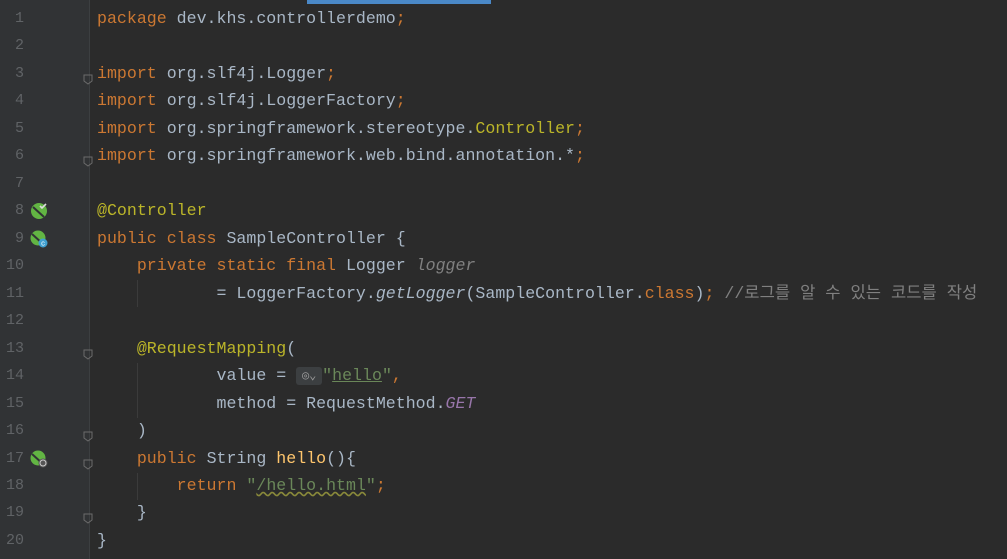  I want to click on code-line: 16 ), so click(503, 430).